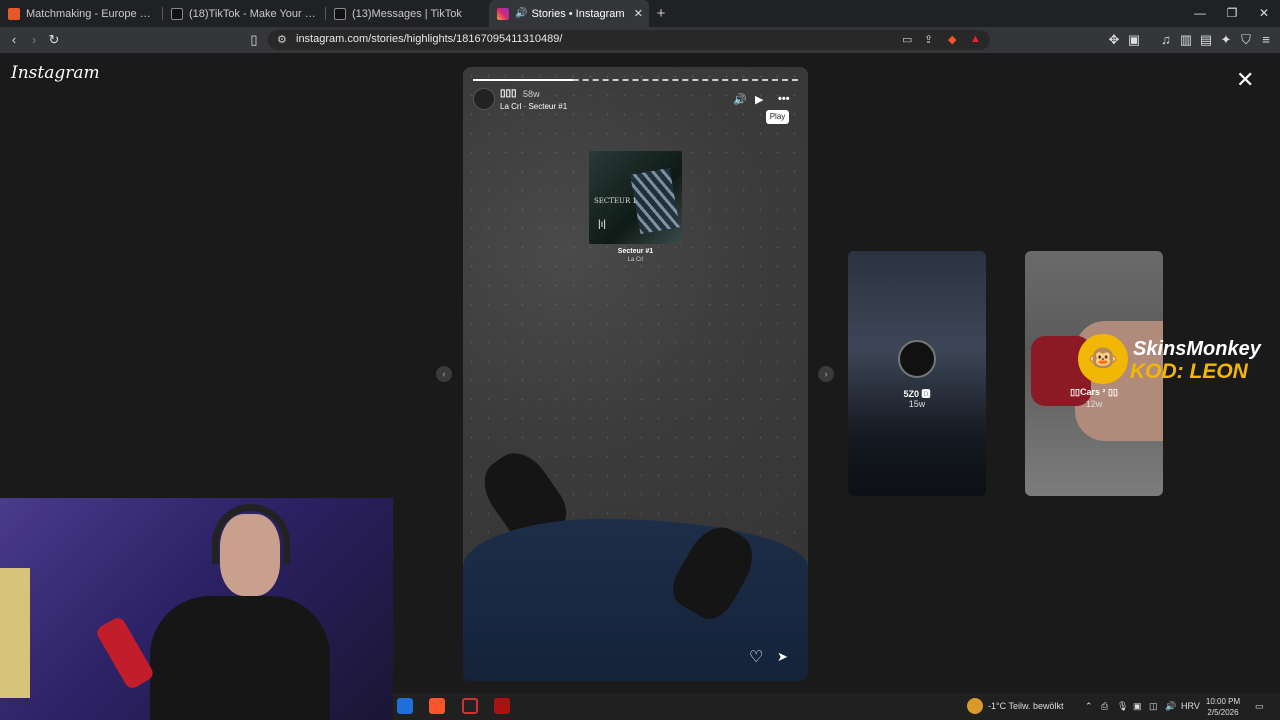 Image resolution: width=1280 pixels, height=720 pixels. Describe the element at coordinates (253, 13) in the screenshot. I see `tab-label: (18)TikTok - Make Your Day` at that location.